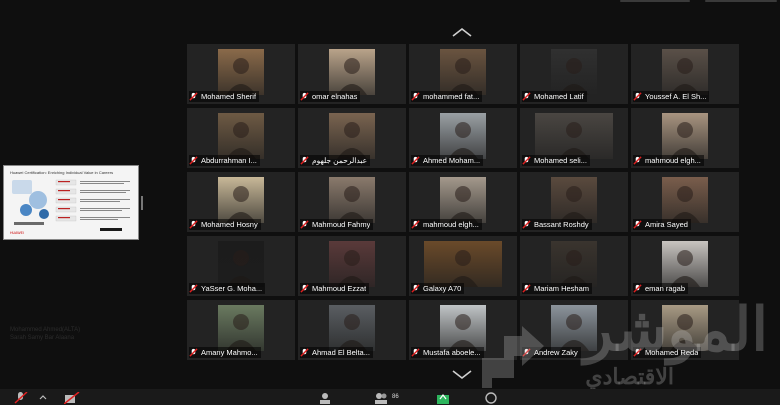 The image size is (780, 405). What do you see at coordinates (381, 398) in the screenshot?
I see `participants-icon` at bounding box center [381, 398].